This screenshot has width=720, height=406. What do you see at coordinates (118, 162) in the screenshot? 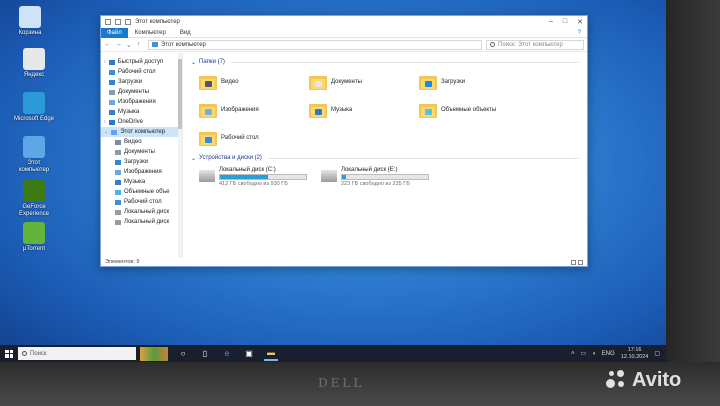
I see `downloads-icon` at bounding box center [118, 162].